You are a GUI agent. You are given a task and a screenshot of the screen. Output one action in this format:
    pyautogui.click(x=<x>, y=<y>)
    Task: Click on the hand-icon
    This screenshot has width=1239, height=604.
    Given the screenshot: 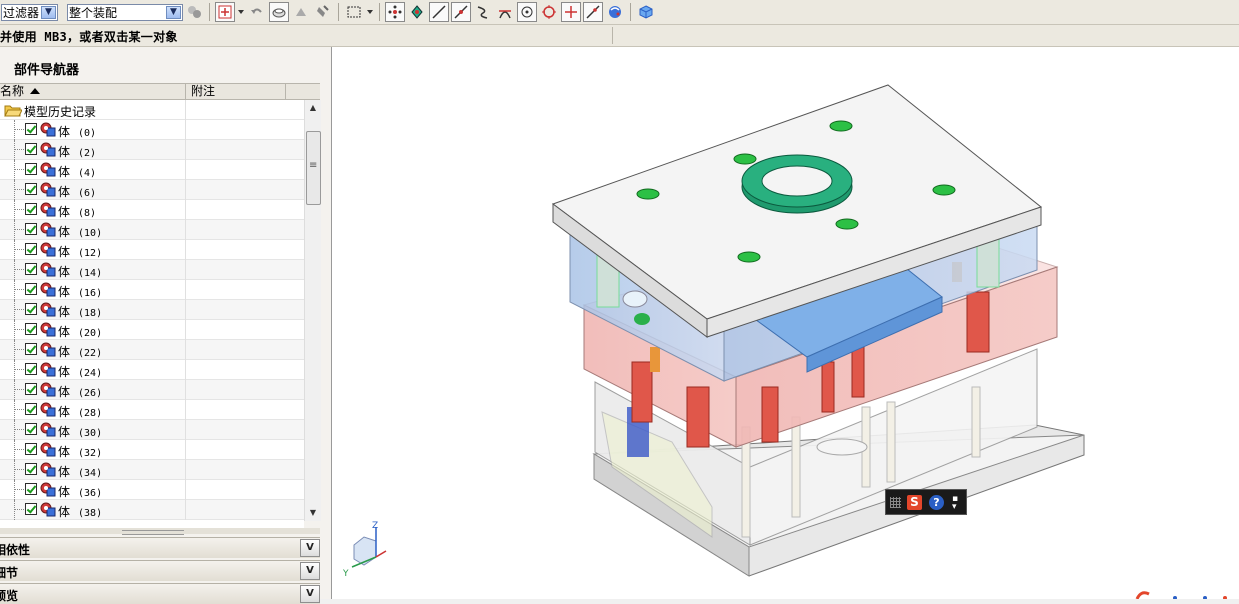 What is the action you would take?
    pyautogui.click(x=323, y=12)
    